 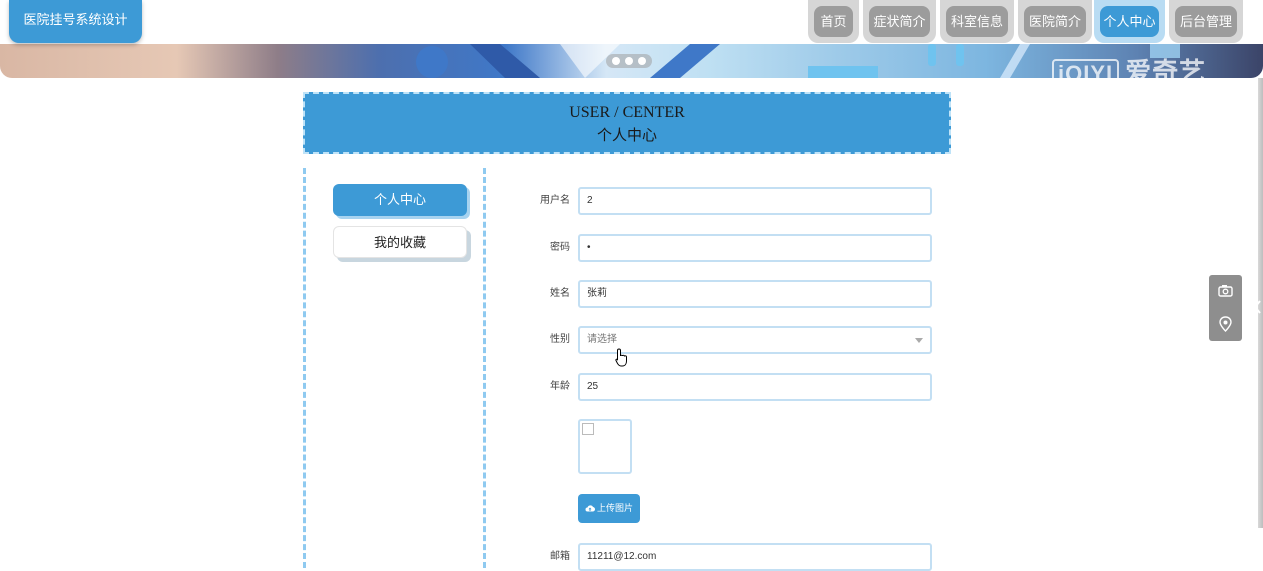 I want to click on nav-item-label: 科室信息, so click(x=977, y=21).